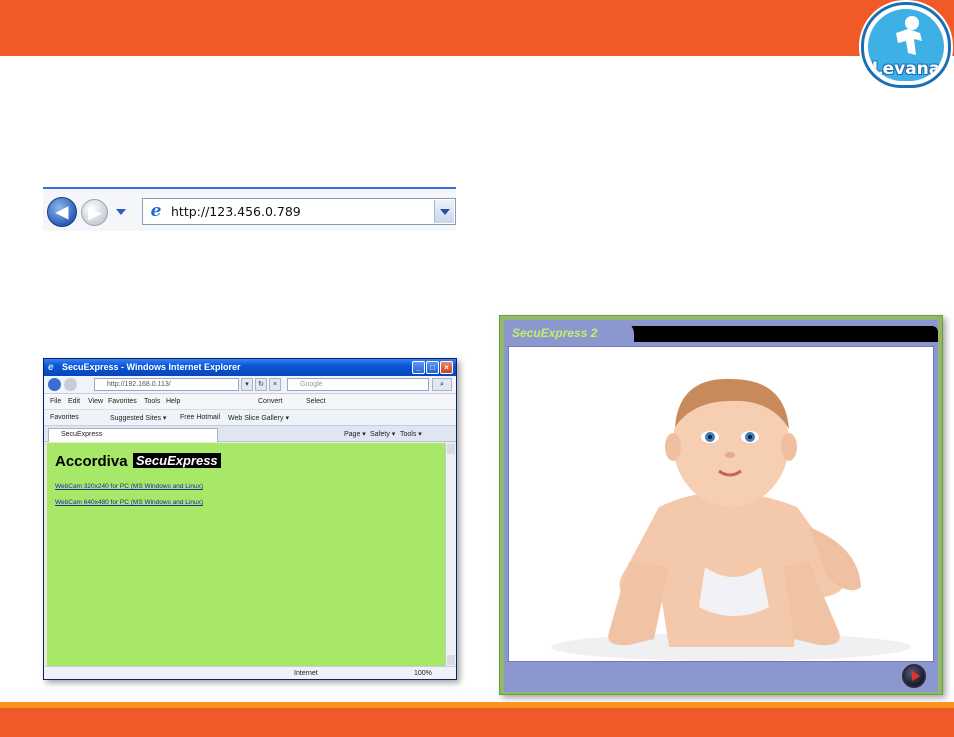 This screenshot has height=737, width=954. Describe the element at coordinates (306, 673) in the screenshot. I see `internet-zone: Internet` at that location.